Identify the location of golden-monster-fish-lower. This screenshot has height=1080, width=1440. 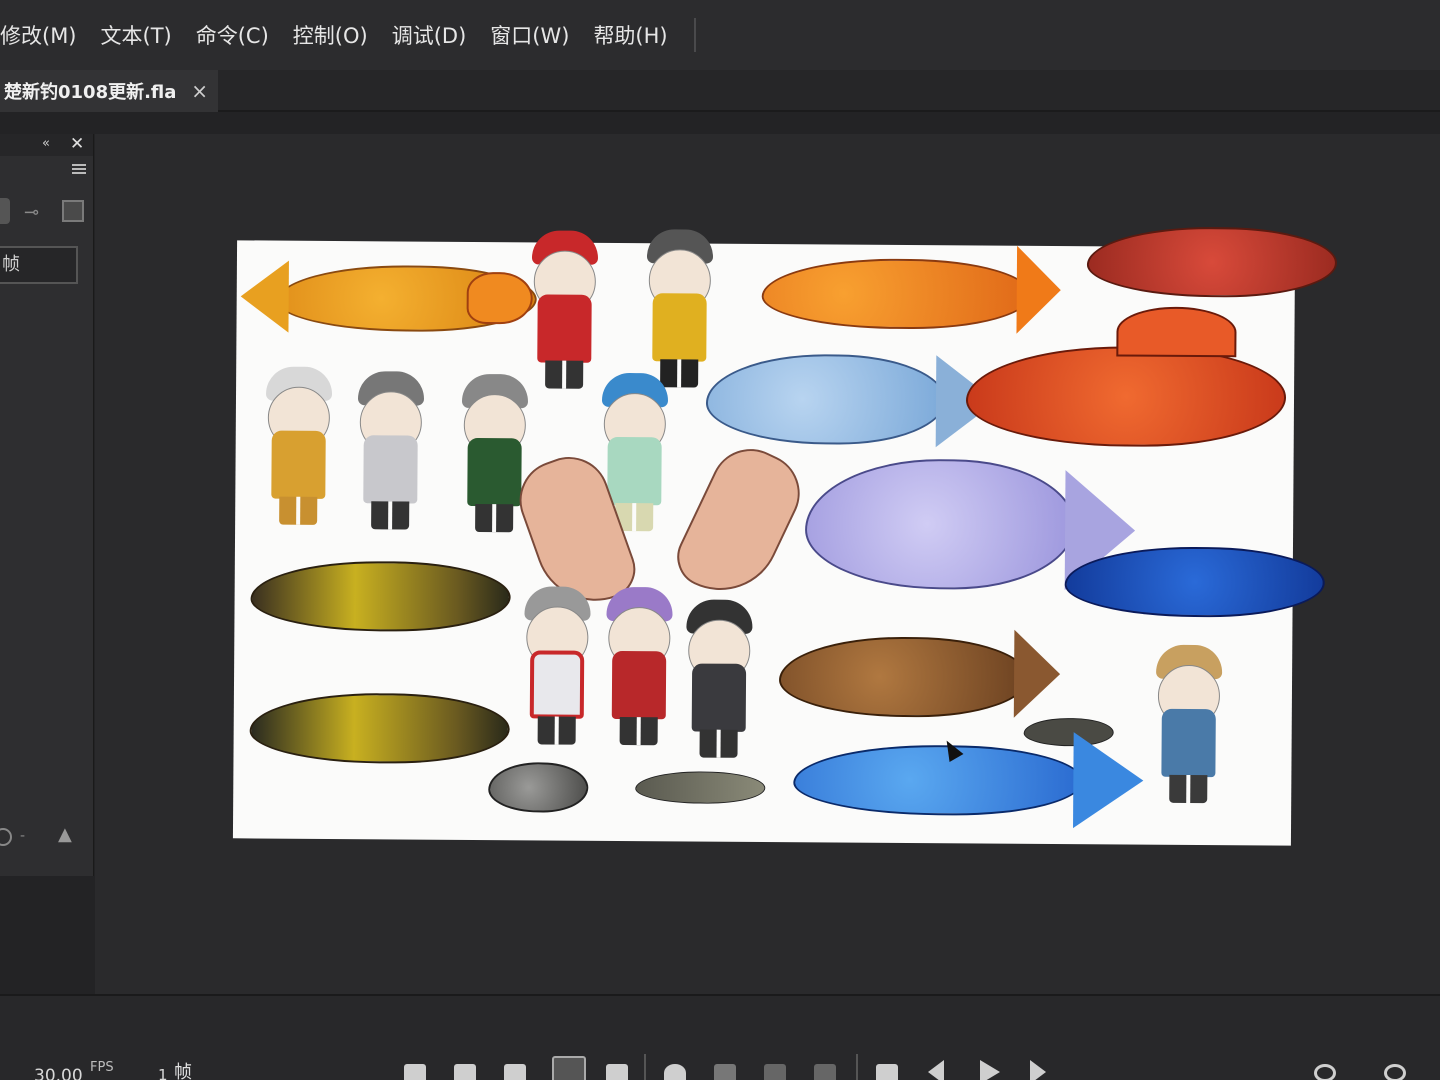
(379, 728).